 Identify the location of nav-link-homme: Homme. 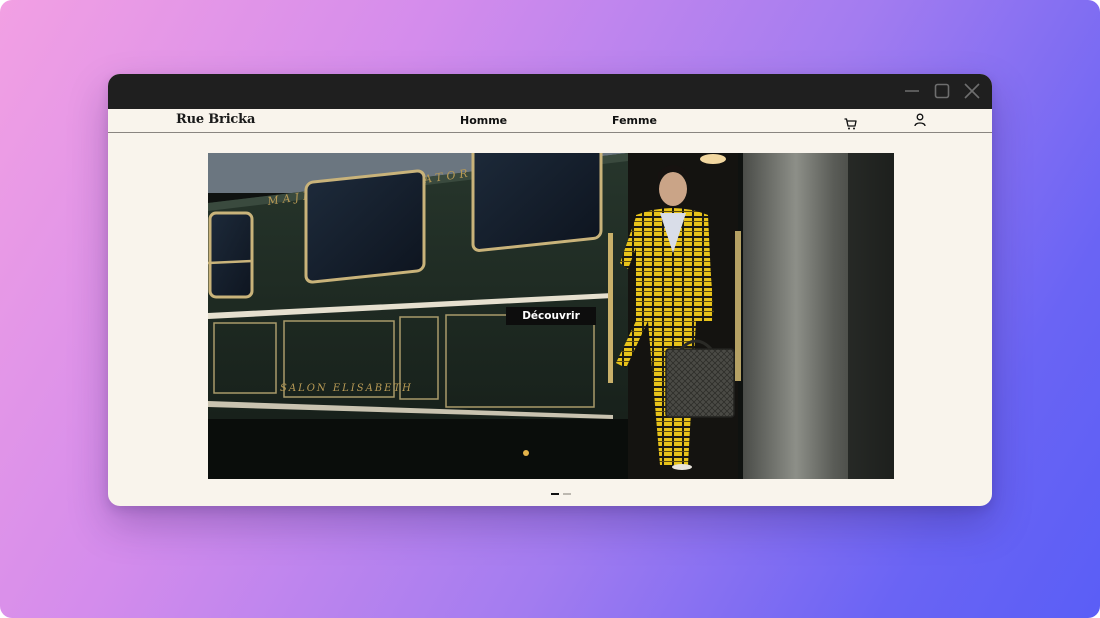
(483, 120).